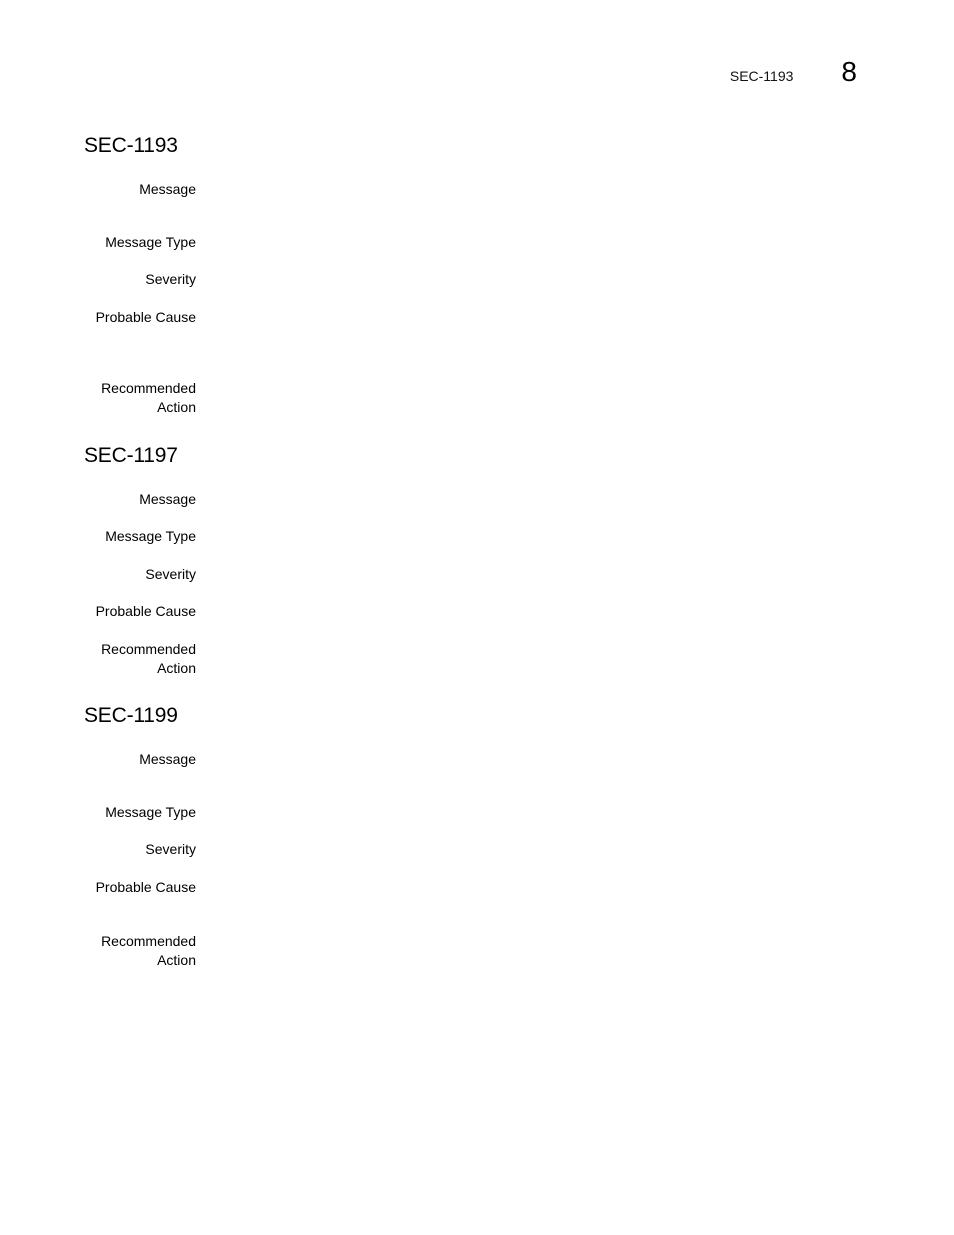  I want to click on running-header: SEC-1193 8, so click(793, 72).